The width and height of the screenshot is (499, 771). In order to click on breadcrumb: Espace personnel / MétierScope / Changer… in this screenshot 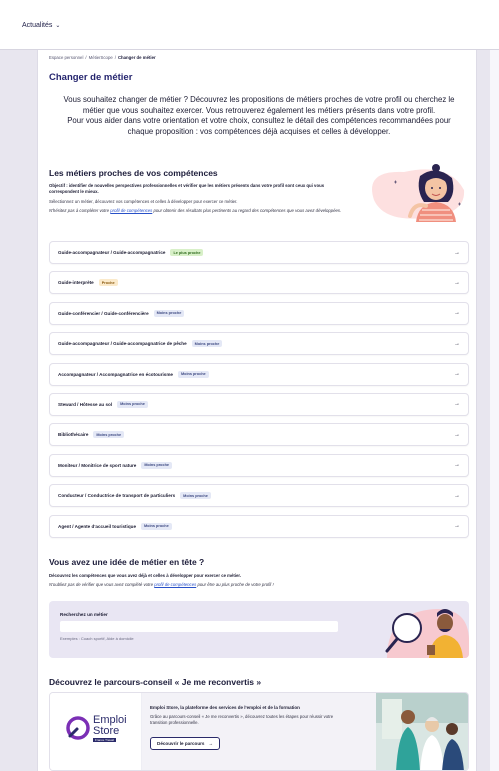, I will do `click(102, 57)`.